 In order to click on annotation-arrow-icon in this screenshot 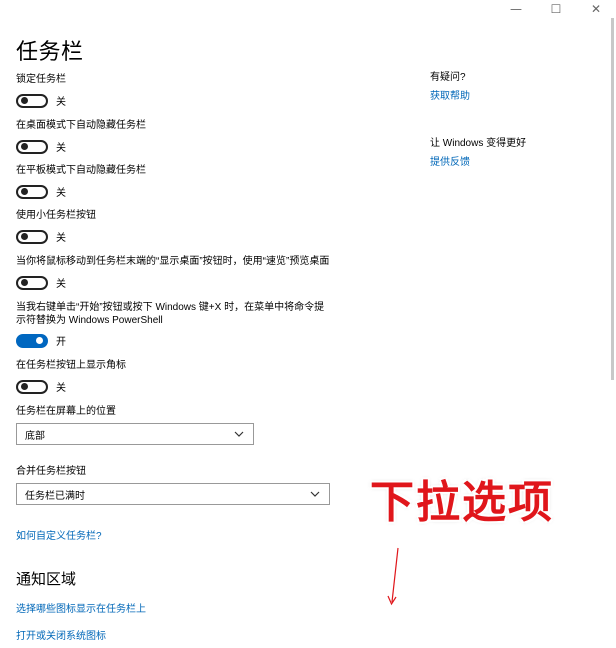, I will do `click(393, 576)`.